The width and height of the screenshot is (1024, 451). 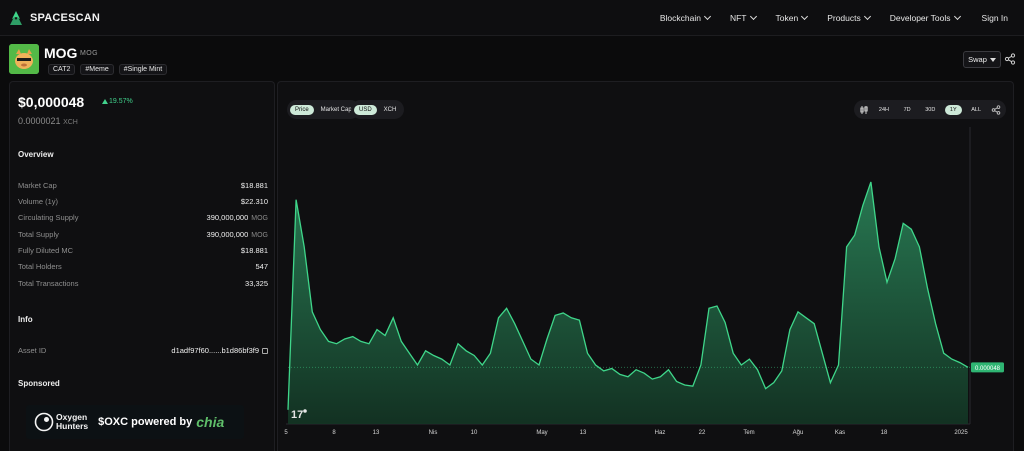 I want to click on price-change-value: 19.57%, so click(x=121, y=101).